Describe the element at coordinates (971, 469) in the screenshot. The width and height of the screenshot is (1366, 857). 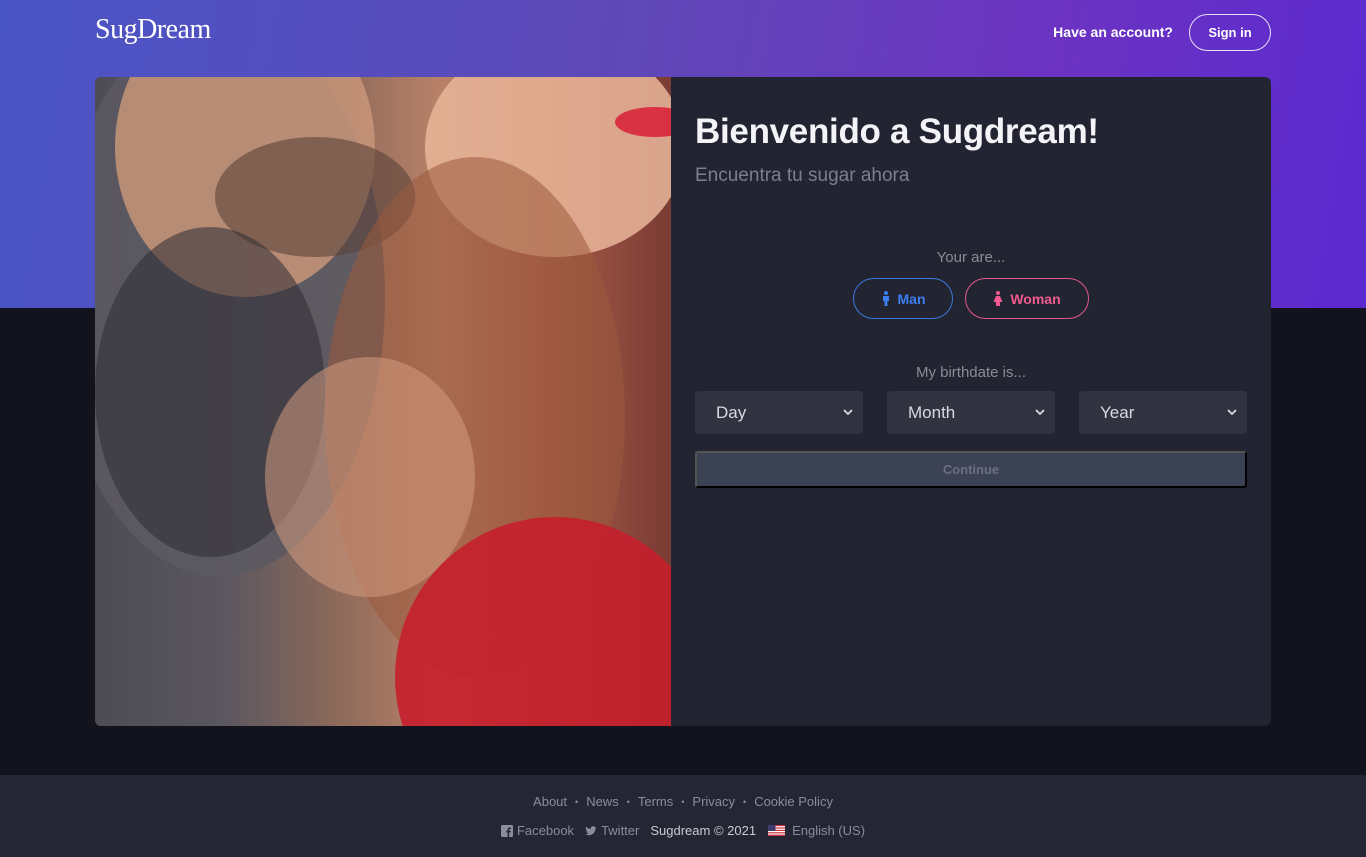
I see `continue-button: Continue` at that location.